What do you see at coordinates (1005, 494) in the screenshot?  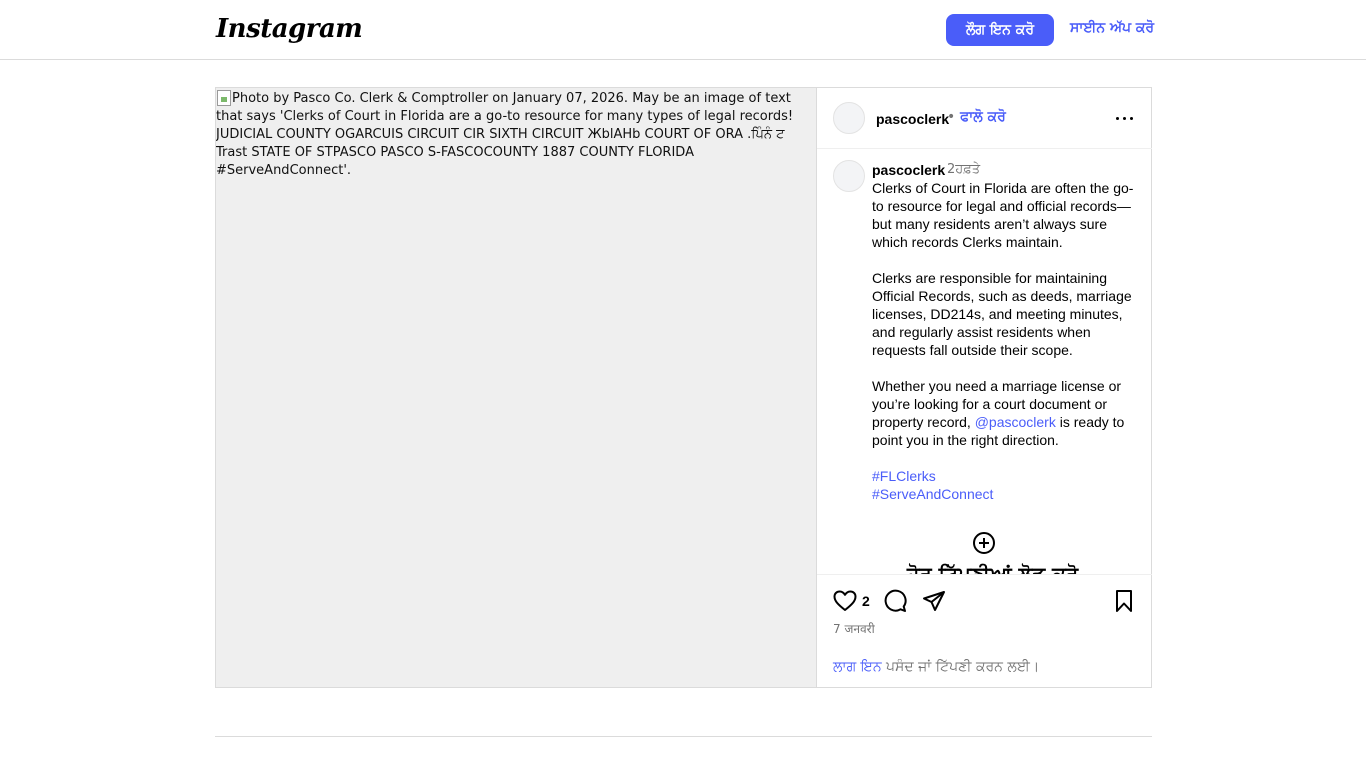 I see `hashtag-link: #ServeAndConnect` at bounding box center [1005, 494].